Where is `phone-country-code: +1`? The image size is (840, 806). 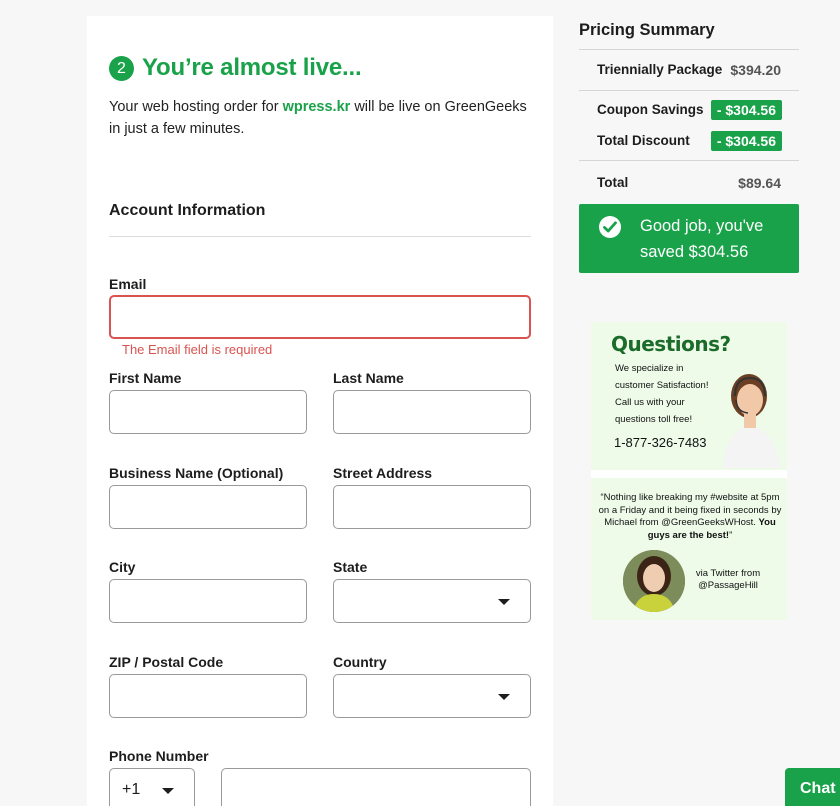 phone-country-code: +1 is located at coordinates (131, 789).